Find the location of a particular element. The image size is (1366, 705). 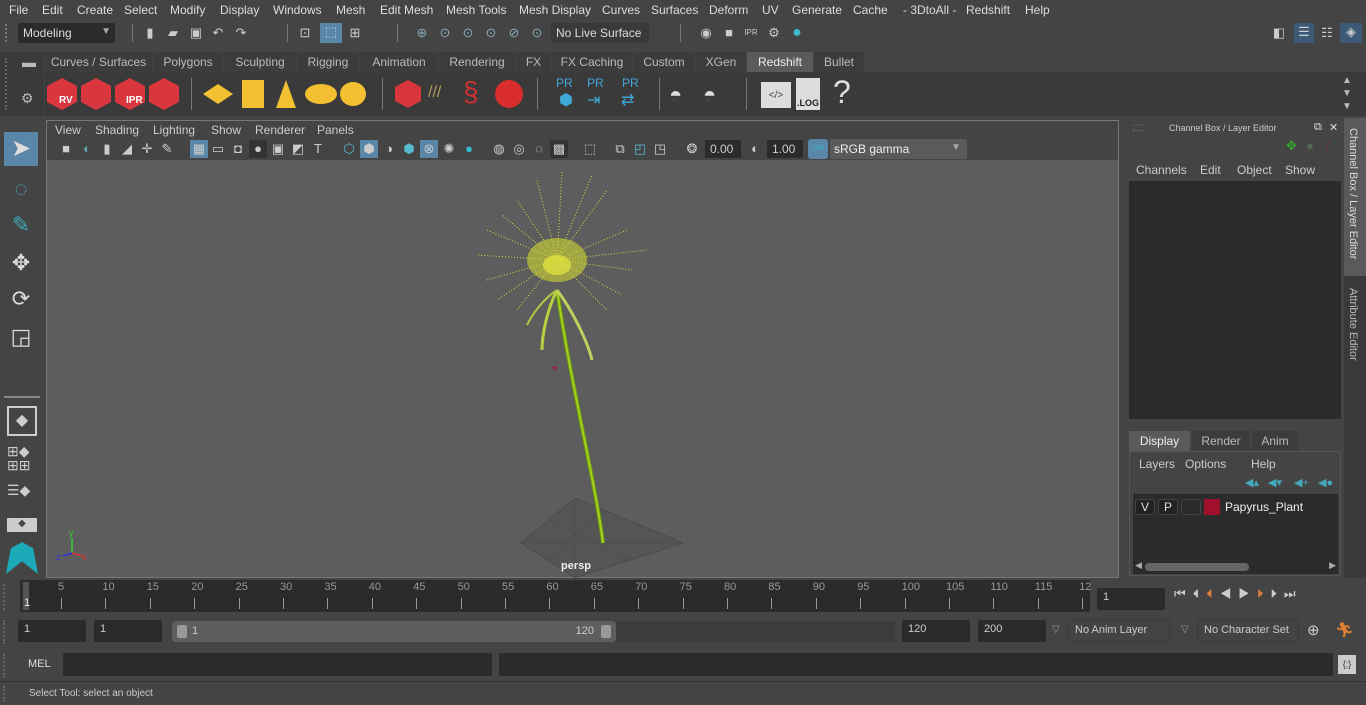

drag-handle: ⁚⁚⁚⁚ is located at coordinates (1137, 128).